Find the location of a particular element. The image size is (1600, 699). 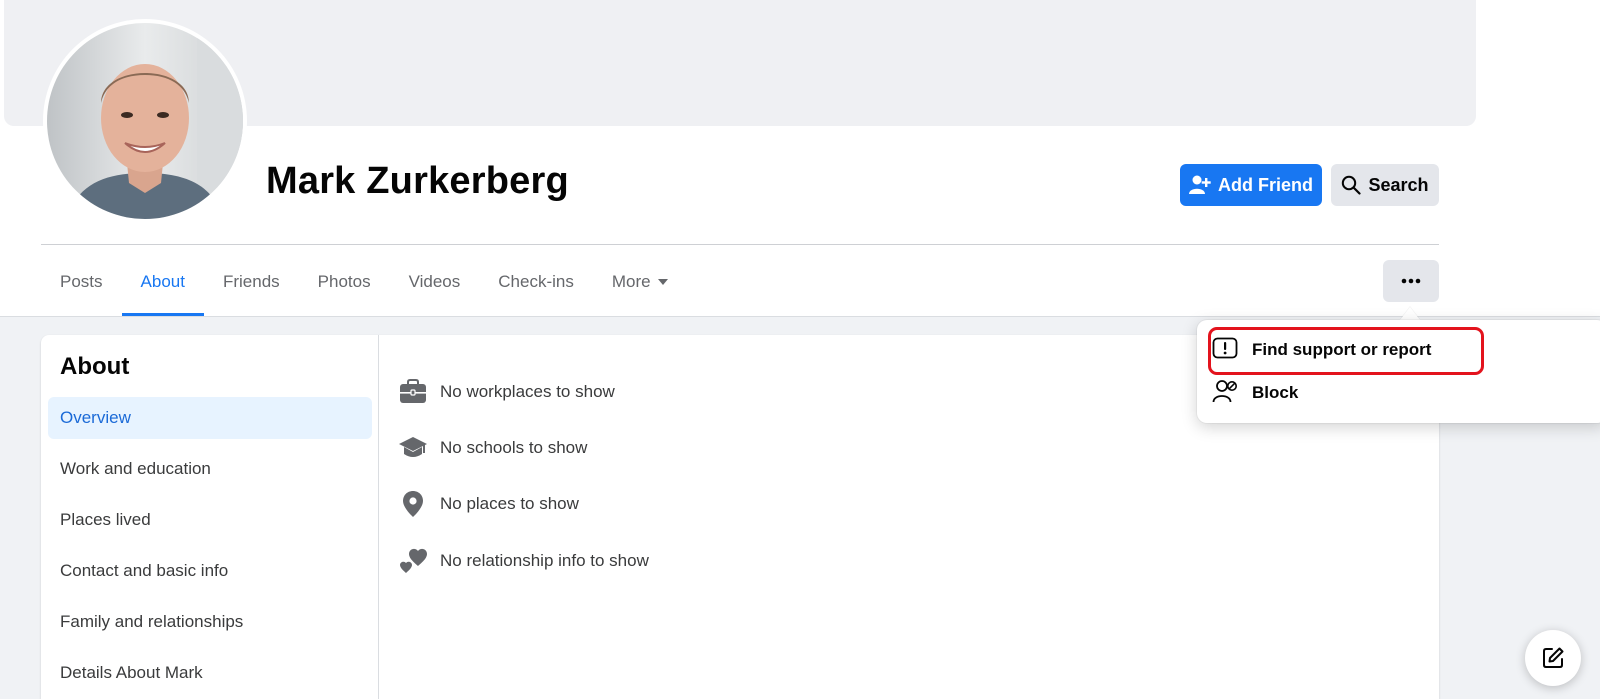

tab-videos: Videos is located at coordinates (435, 282).